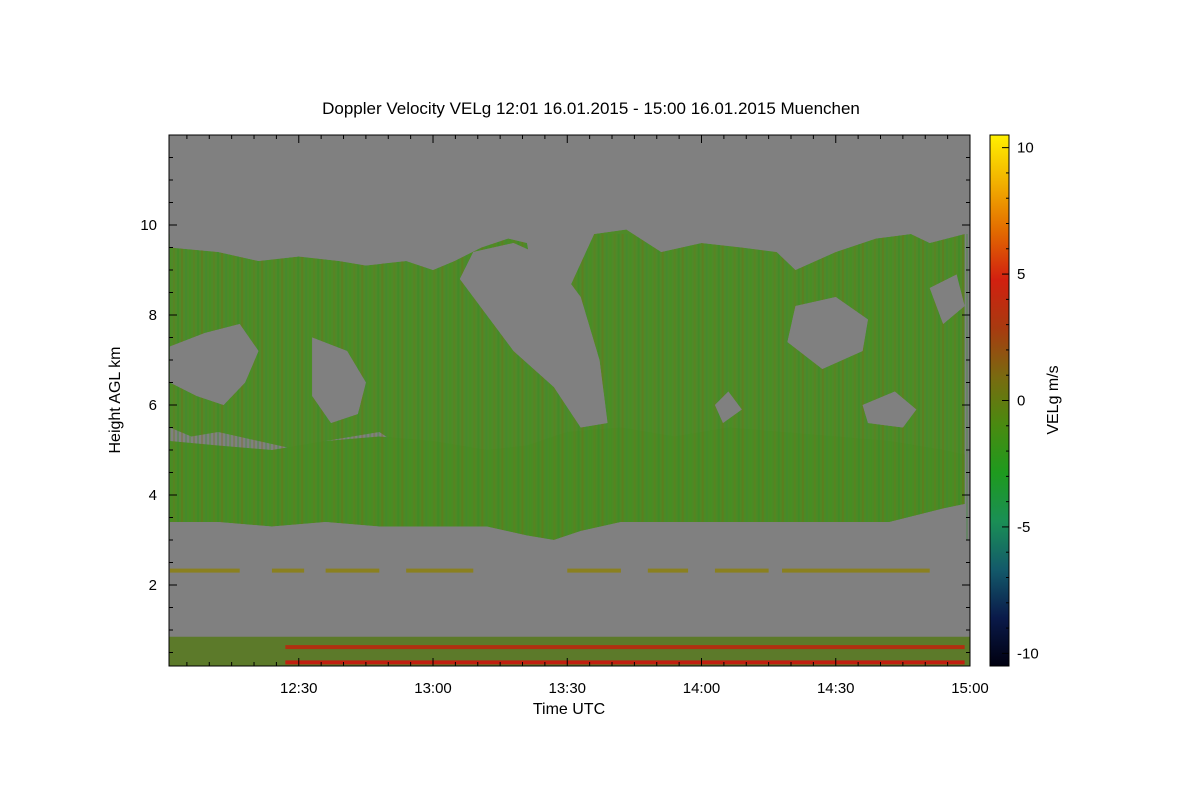  I want to click on x-axis-label: Time UTC, so click(569, 709).